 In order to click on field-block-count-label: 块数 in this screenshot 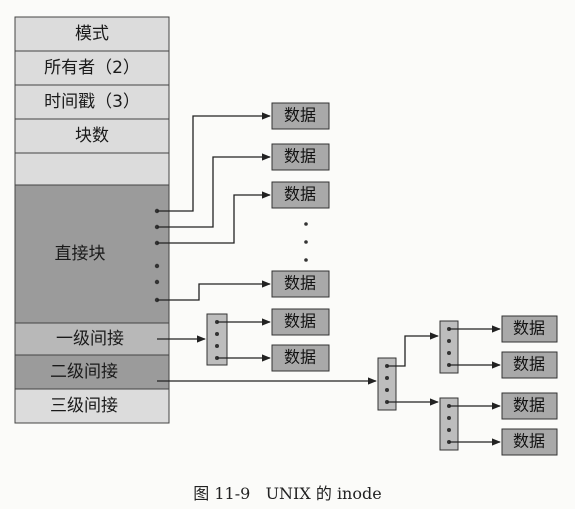, I will do `click(92, 136)`.